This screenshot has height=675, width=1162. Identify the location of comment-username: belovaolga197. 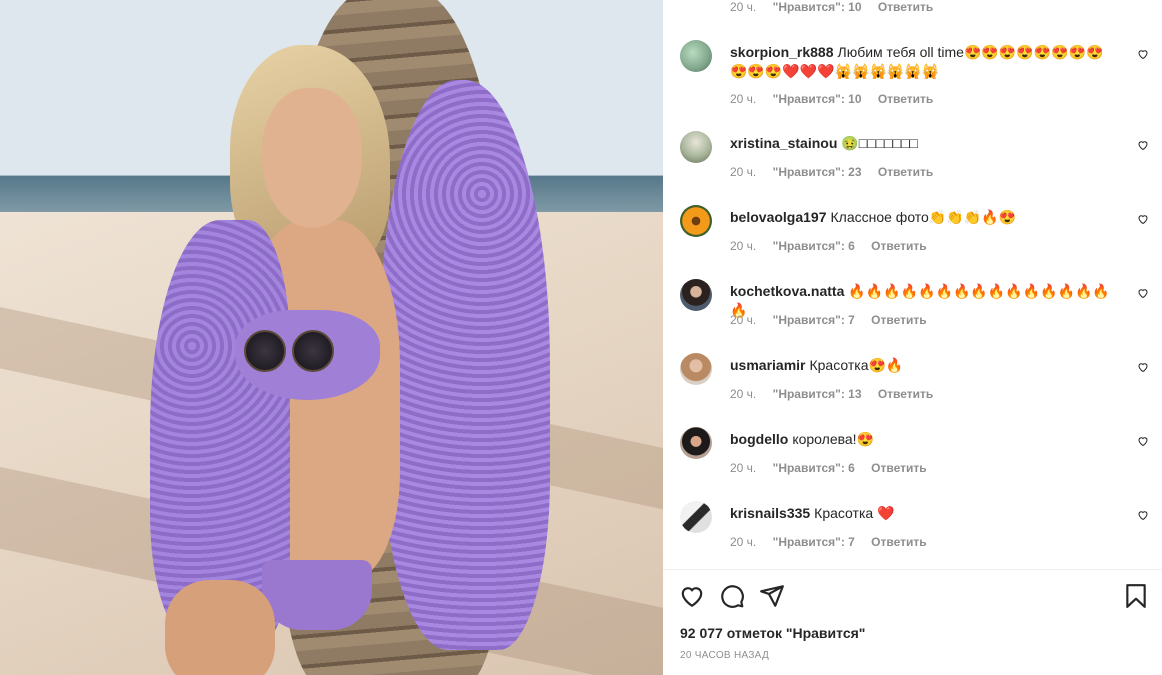
(778, 217).